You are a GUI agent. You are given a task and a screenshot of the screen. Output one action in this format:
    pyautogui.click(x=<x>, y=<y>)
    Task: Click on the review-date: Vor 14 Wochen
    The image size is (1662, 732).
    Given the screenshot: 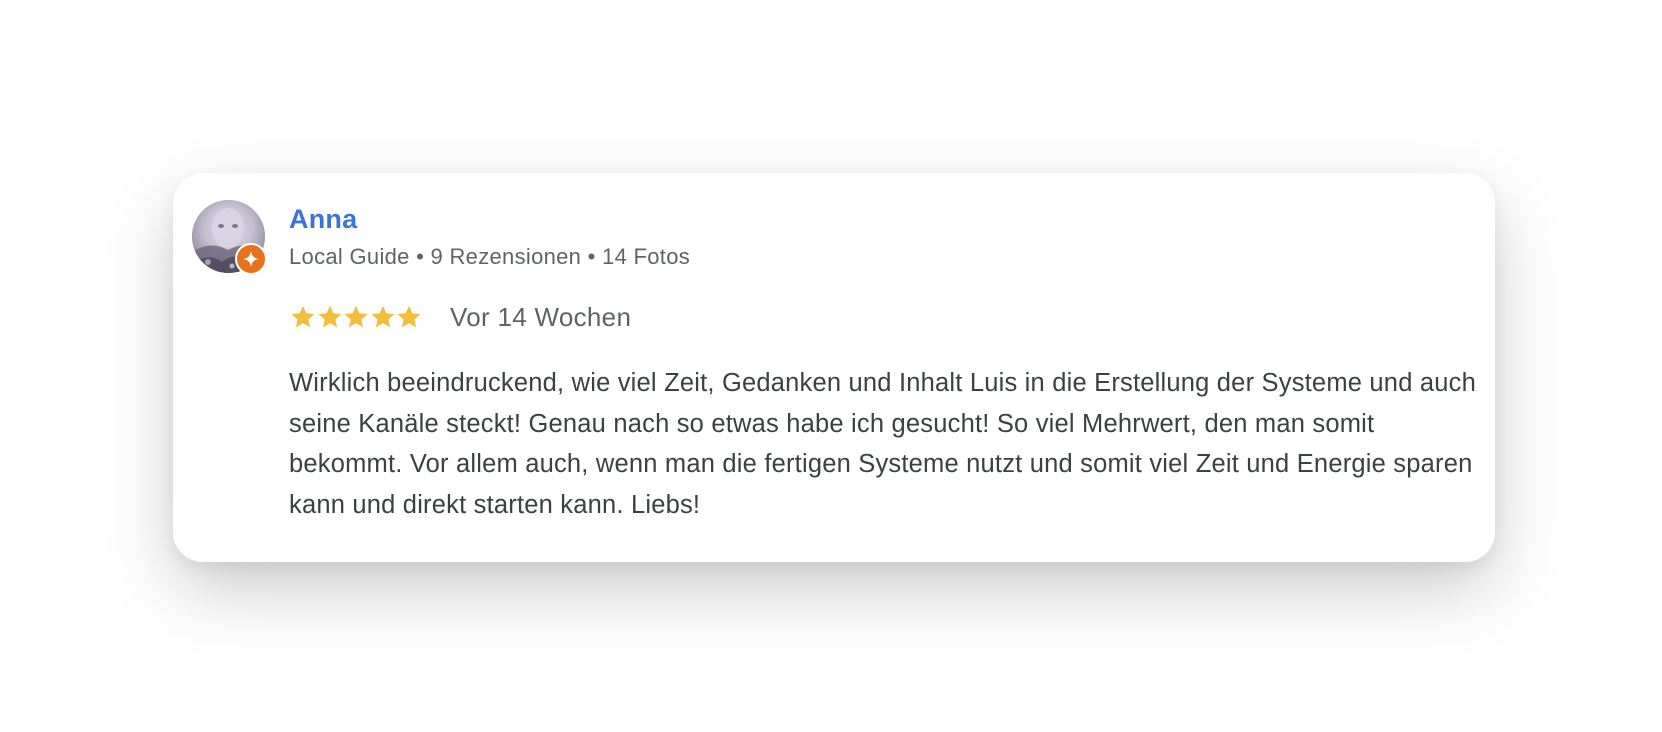 What is the action you would take?
    pyautogui.click(x=541, y=317)
    